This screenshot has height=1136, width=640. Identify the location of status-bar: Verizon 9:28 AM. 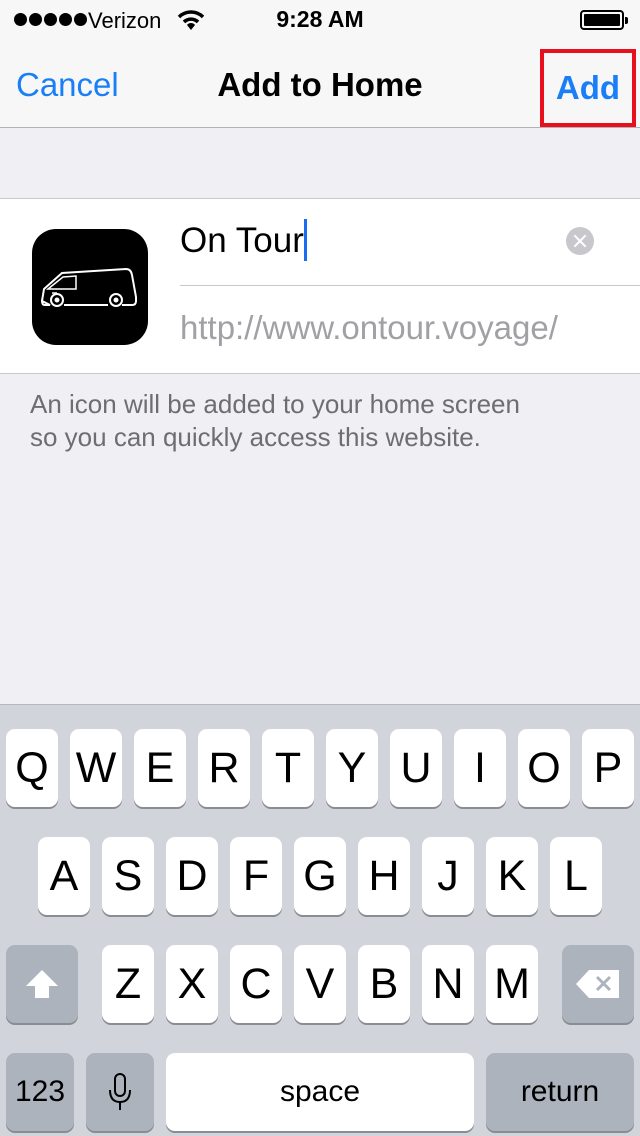
(320, 20).